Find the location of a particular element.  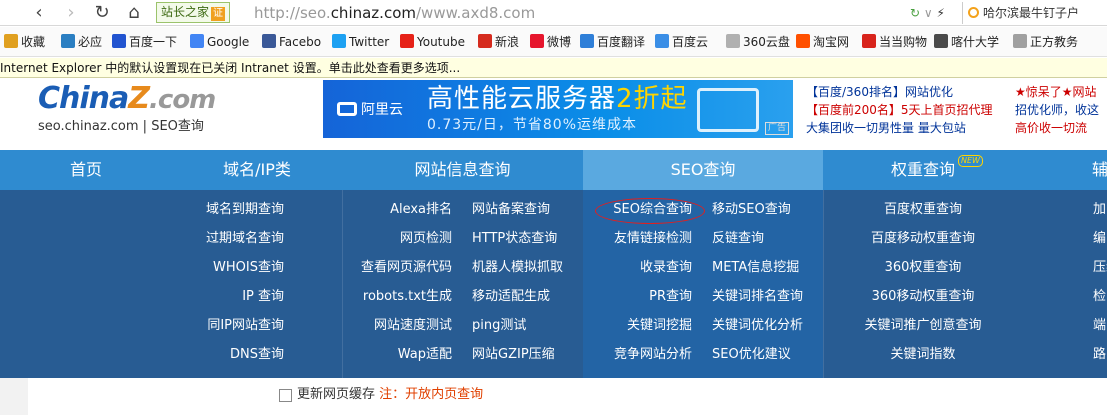

forward-icon: › is located at coordinates (71, 13).